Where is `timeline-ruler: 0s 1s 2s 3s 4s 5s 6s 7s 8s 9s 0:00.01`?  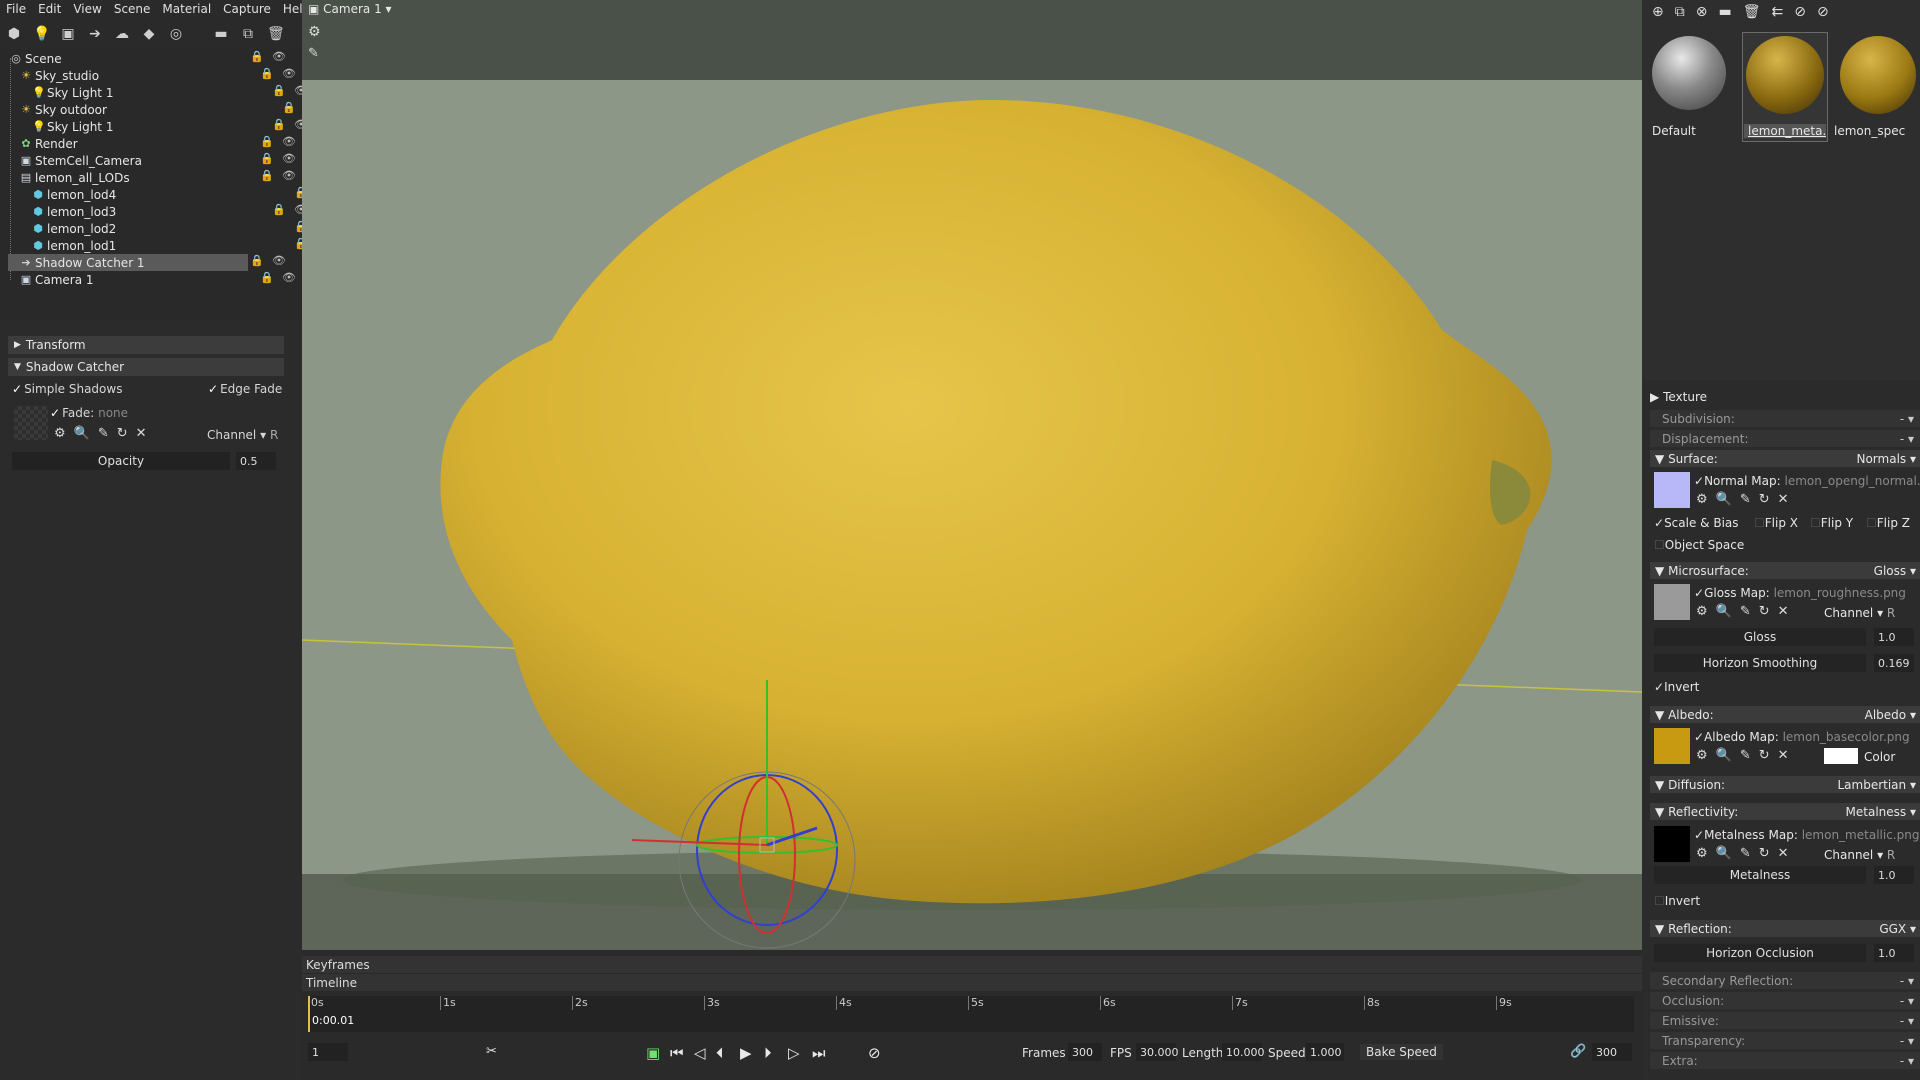
timeline-ruler: 0s 1s 2s 3s 4s 5s 6s 7s 8s 9s 0:00.01 is located at coordinates (971, 1014).